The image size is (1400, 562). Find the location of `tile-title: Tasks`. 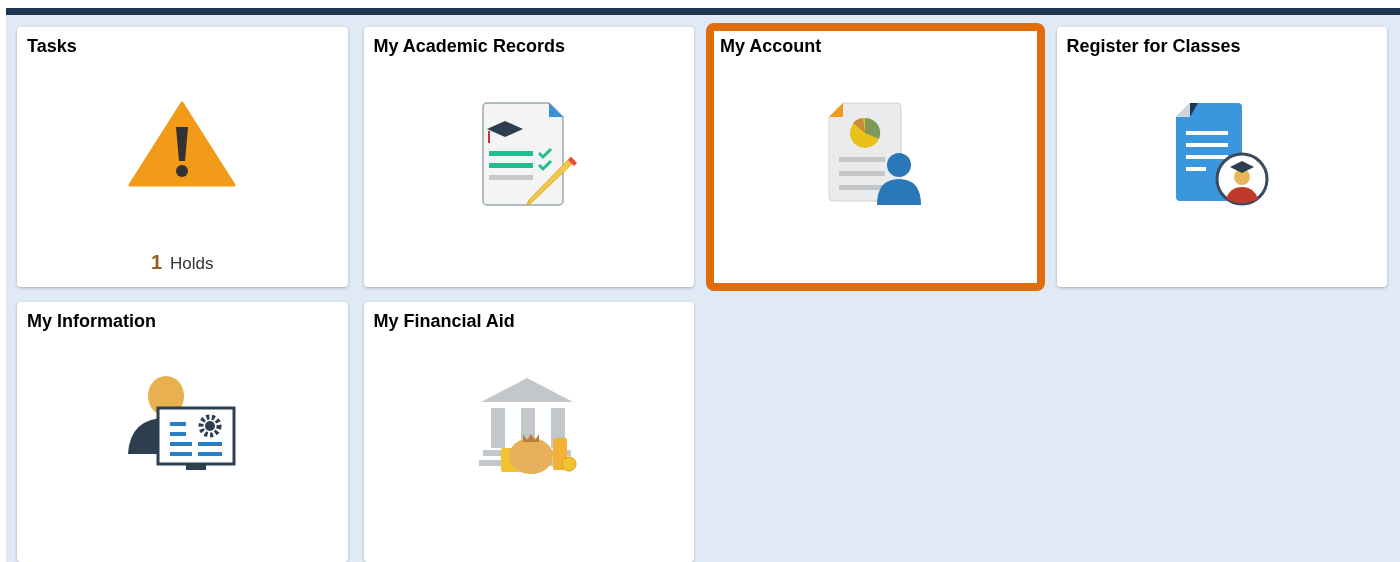

tile-title: Tasks is located at coordinates (52, 46).